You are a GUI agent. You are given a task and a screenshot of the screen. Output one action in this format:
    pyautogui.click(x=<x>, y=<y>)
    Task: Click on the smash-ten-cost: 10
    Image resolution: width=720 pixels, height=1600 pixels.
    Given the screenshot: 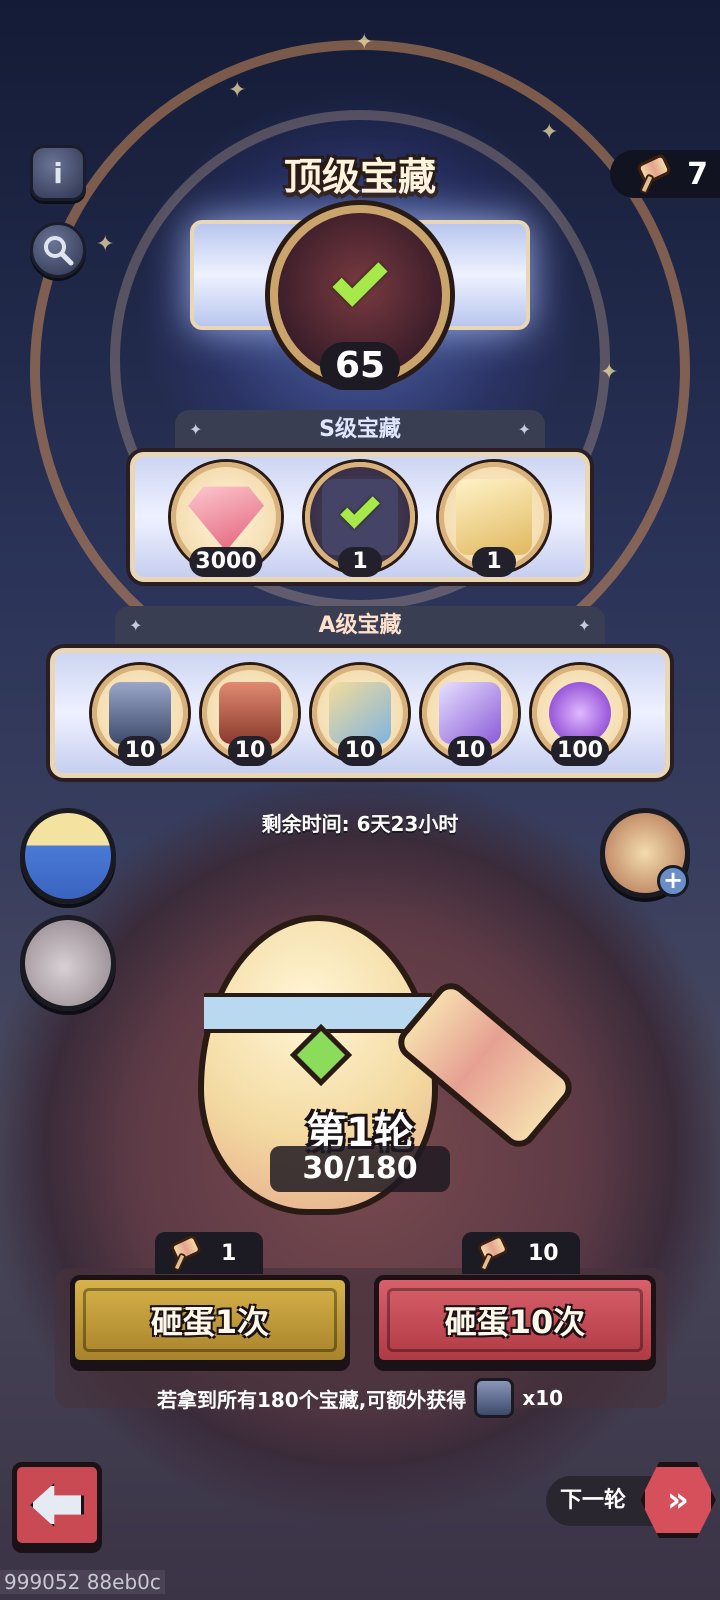 What is the action you would take?
    pyautogui.click(x=521, y=1253)
    